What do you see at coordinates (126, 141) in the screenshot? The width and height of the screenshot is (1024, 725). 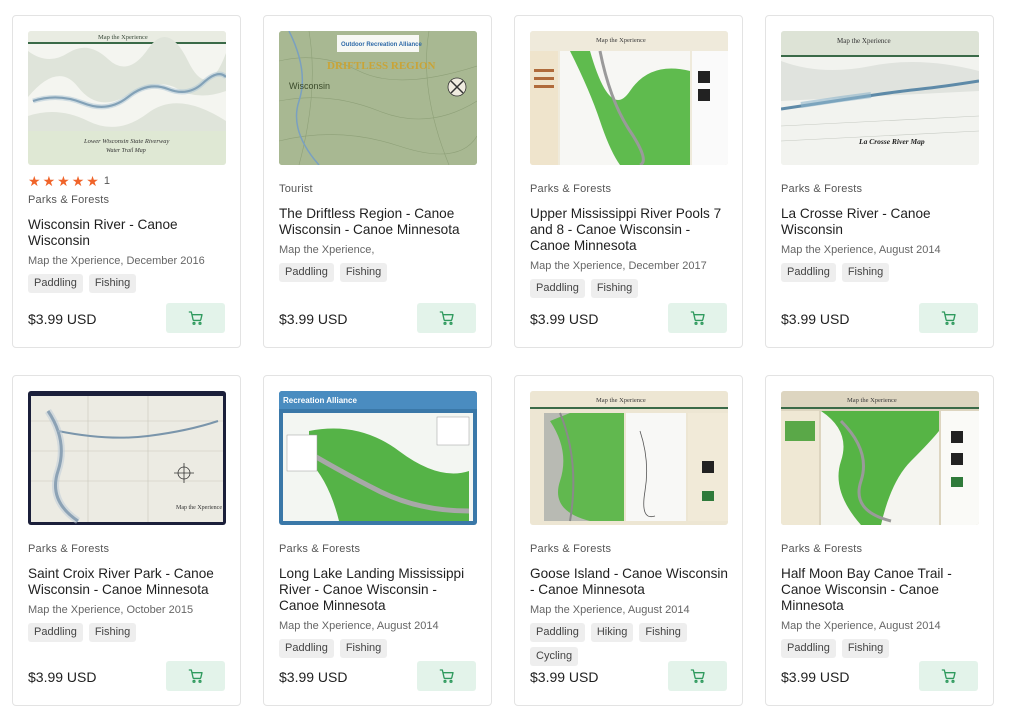 I see `svg-text: Lower Wisconsin State Riverway` at bounding box center [126, 141].